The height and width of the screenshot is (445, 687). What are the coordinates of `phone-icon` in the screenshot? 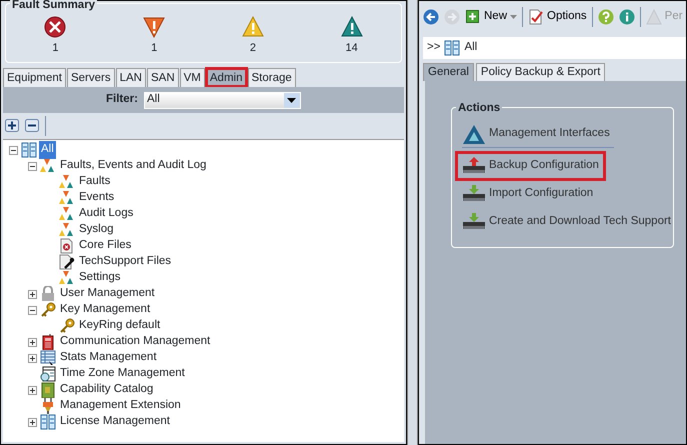 It's located at (48, 342).